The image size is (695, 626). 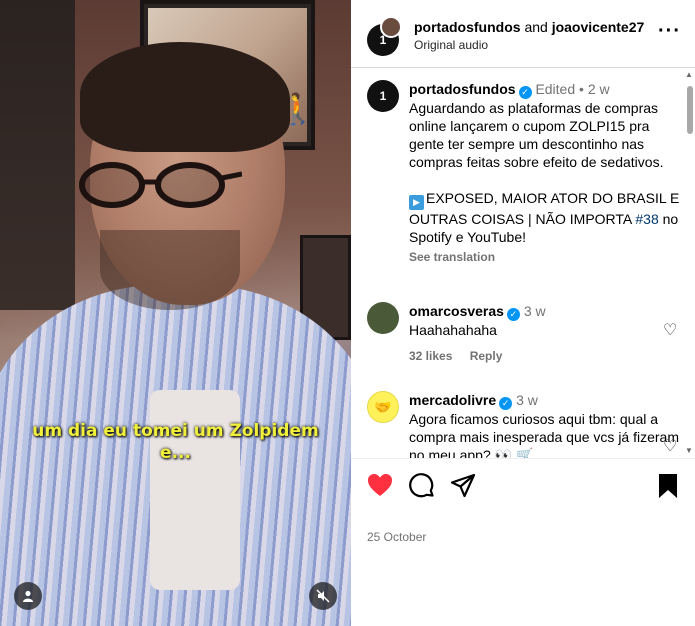 I want to click on post-authors: portadosfundos and joaovicente27, so click(x=529, y=27).